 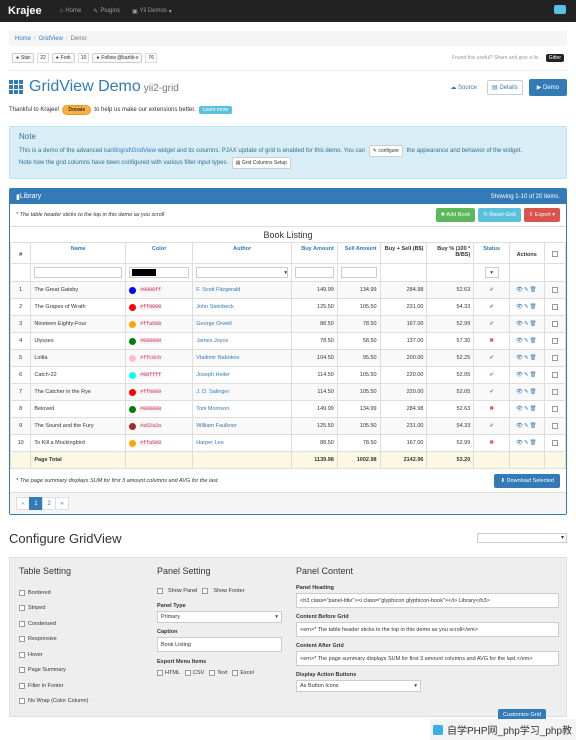 I want to click on download-selected-button: ⬇ Download Selected, so click(x=527, y=480).